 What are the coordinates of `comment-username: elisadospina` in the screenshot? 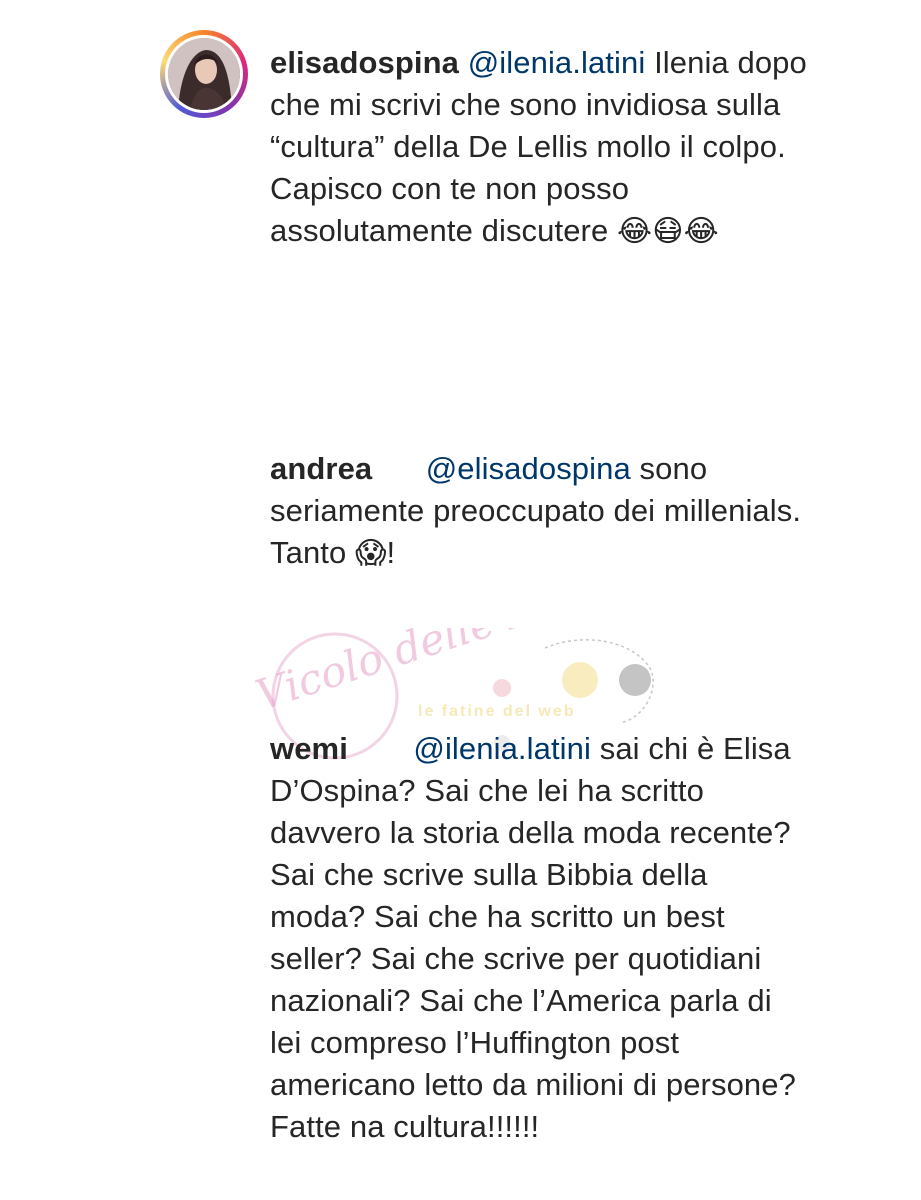 It's located at (364, 62).